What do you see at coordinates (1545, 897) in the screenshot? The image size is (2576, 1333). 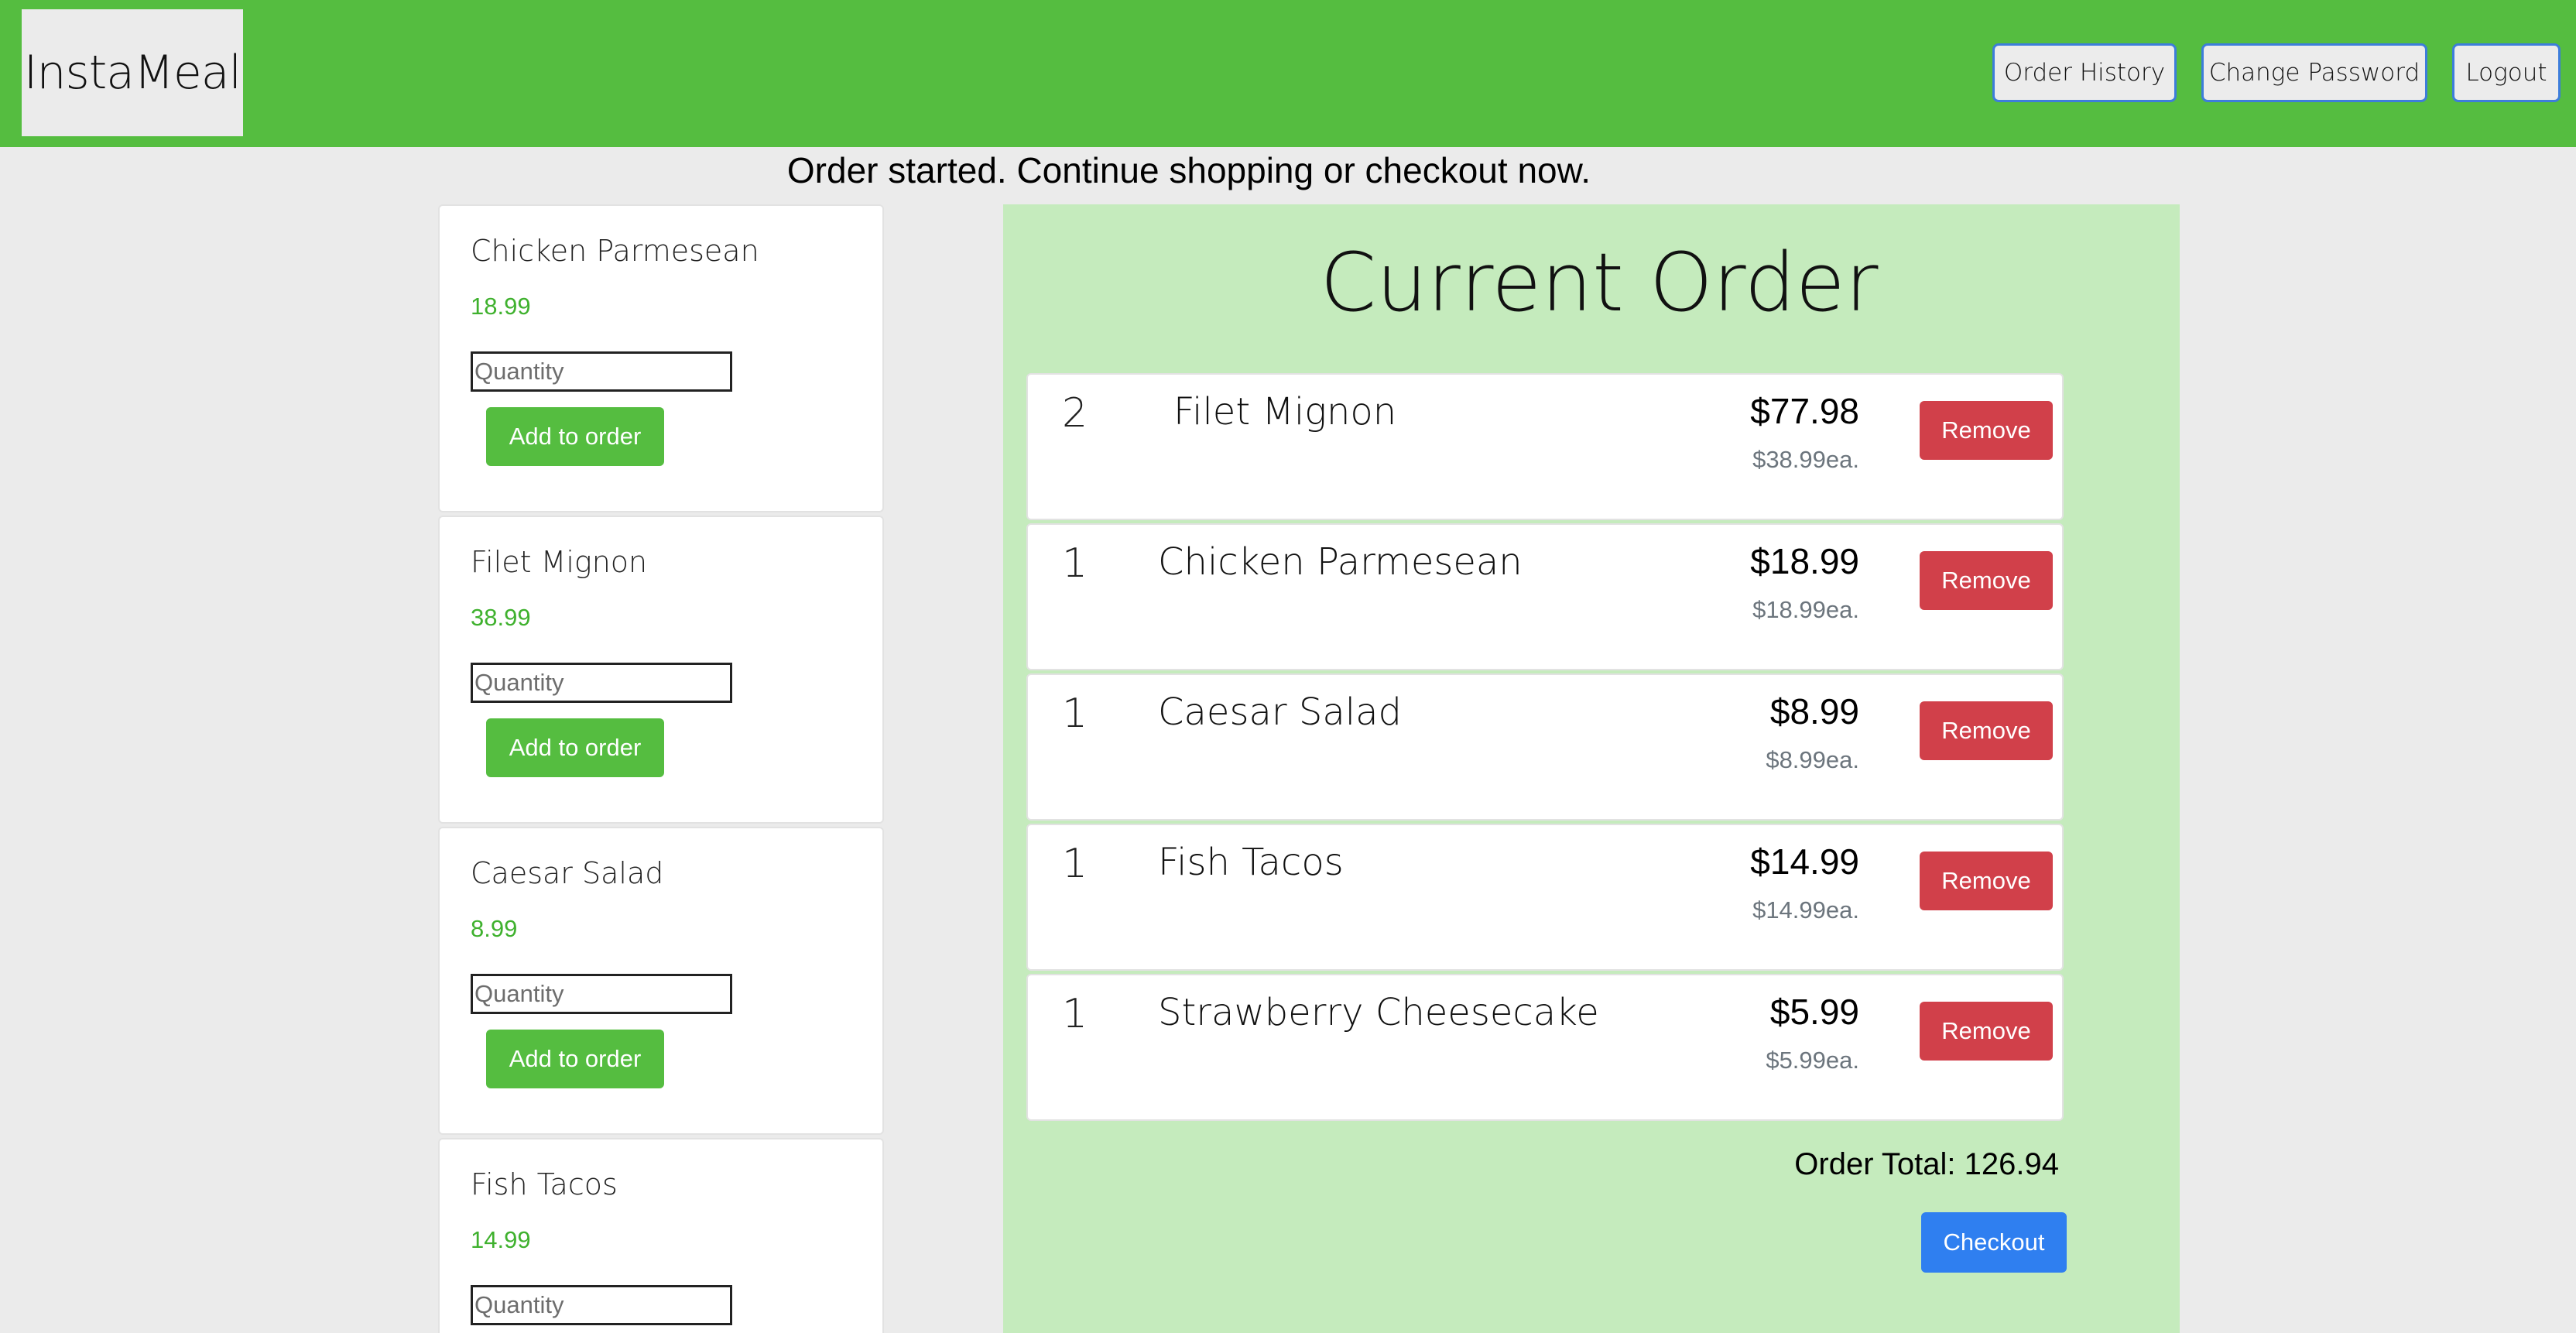 I see `order-item: 1 Fish Tacos $14.99 $14.99ea. Remove` at bounding box center [1545, 897].